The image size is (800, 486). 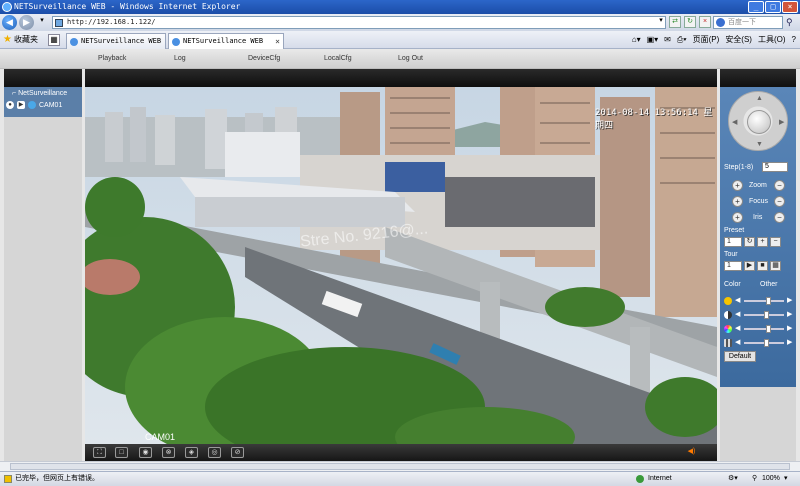 I want to click on quick-tabs-icon: ▦, so click(x=54, y=40).